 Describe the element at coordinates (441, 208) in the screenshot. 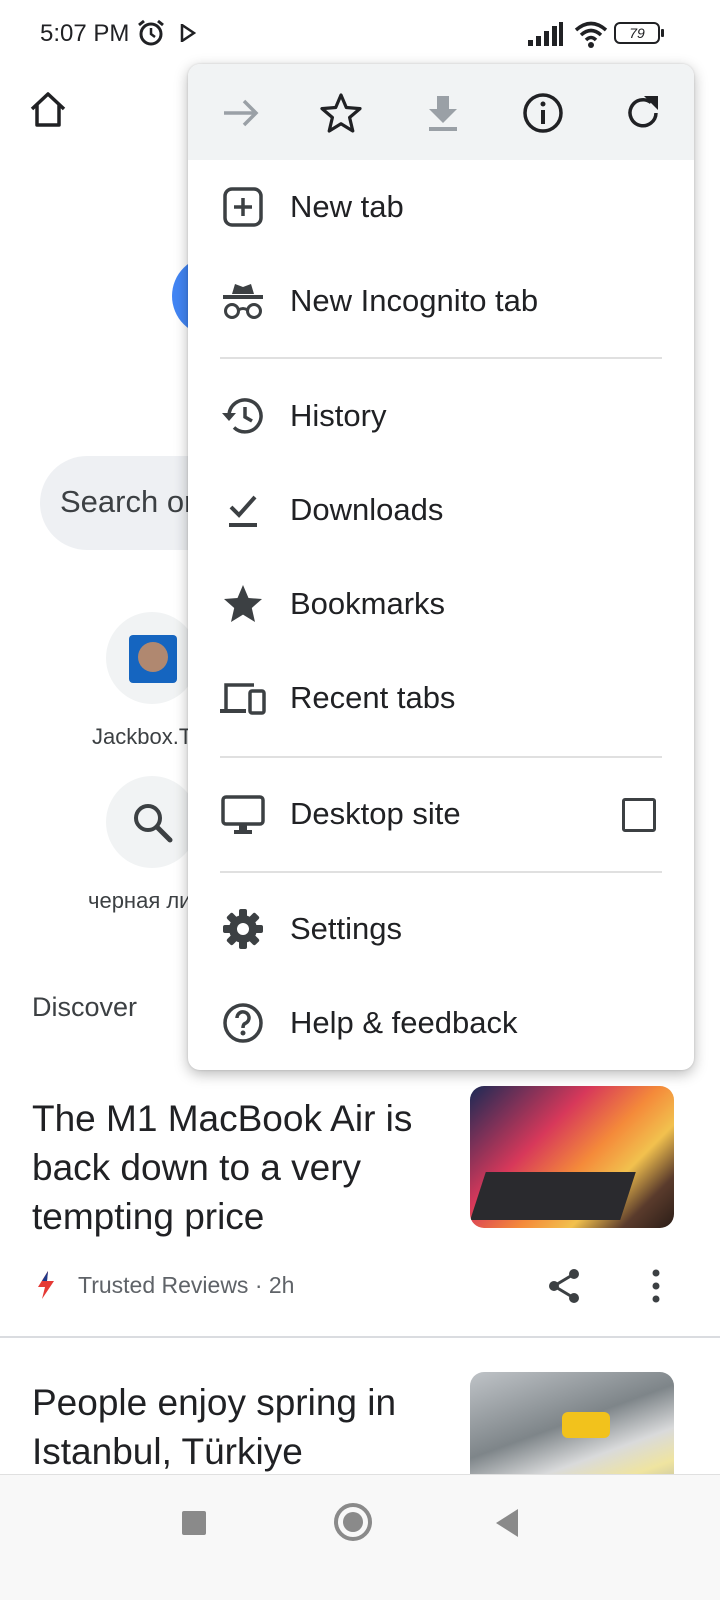

I see `menu-item-new-tab: New tab` at that location.